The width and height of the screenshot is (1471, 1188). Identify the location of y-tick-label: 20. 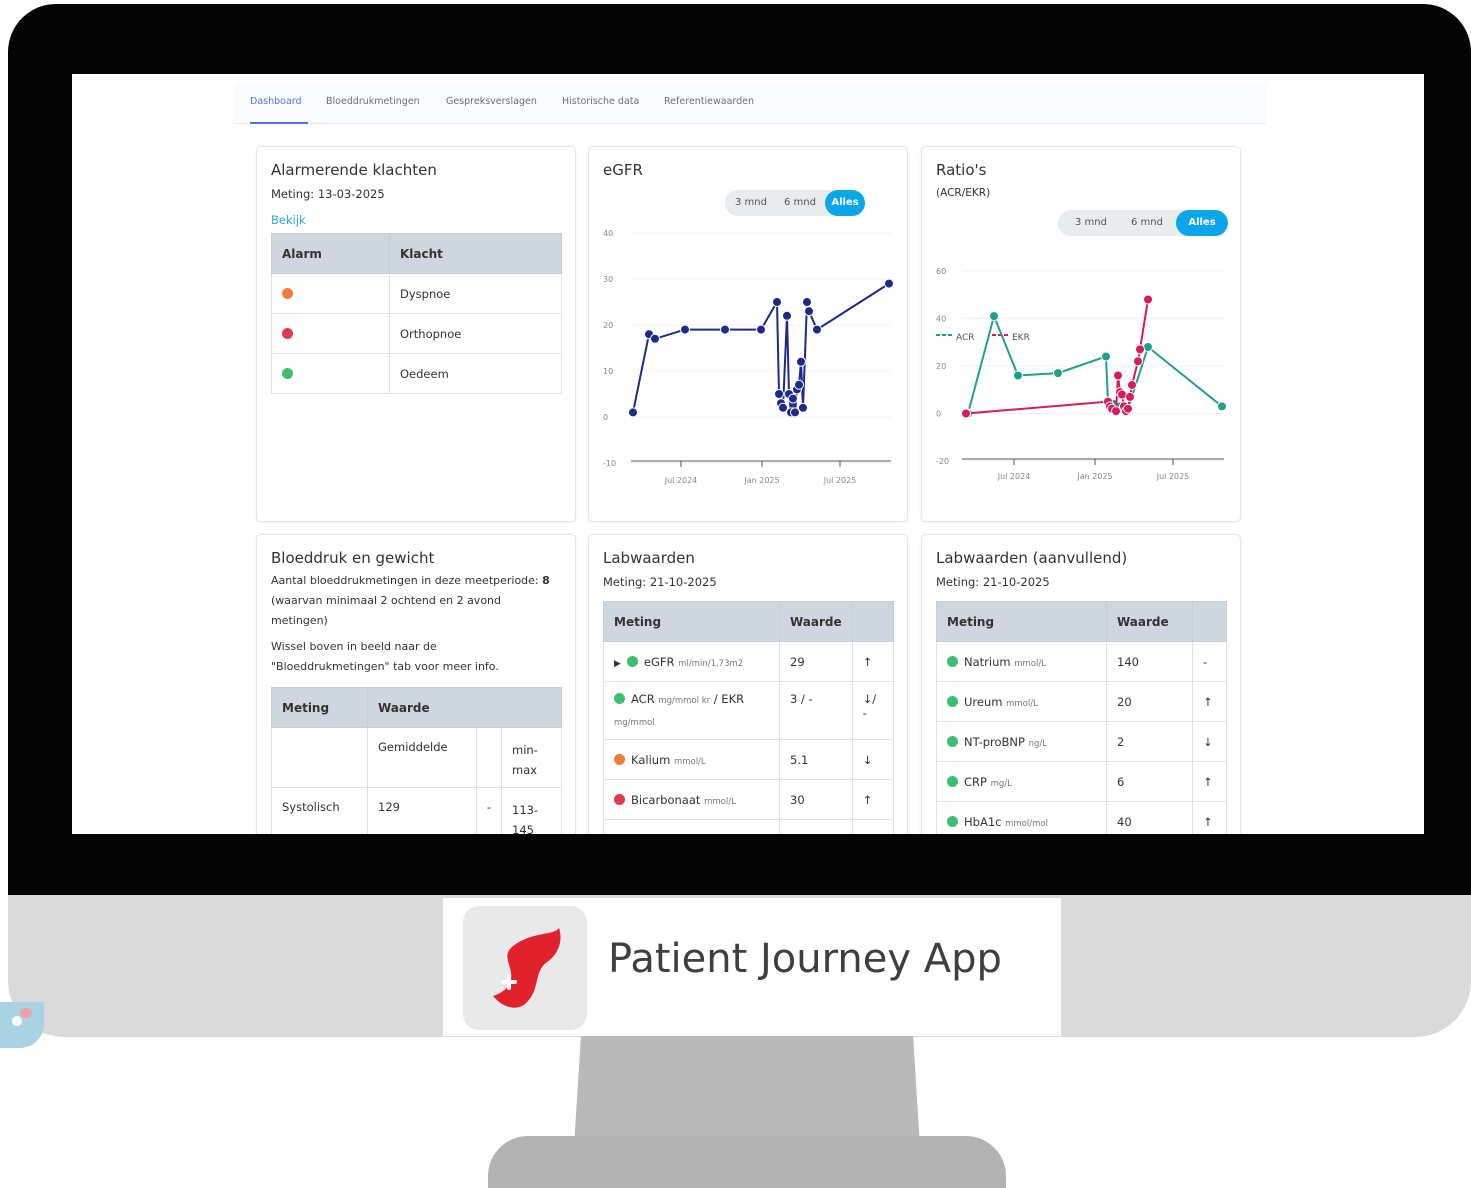
(608, 325).